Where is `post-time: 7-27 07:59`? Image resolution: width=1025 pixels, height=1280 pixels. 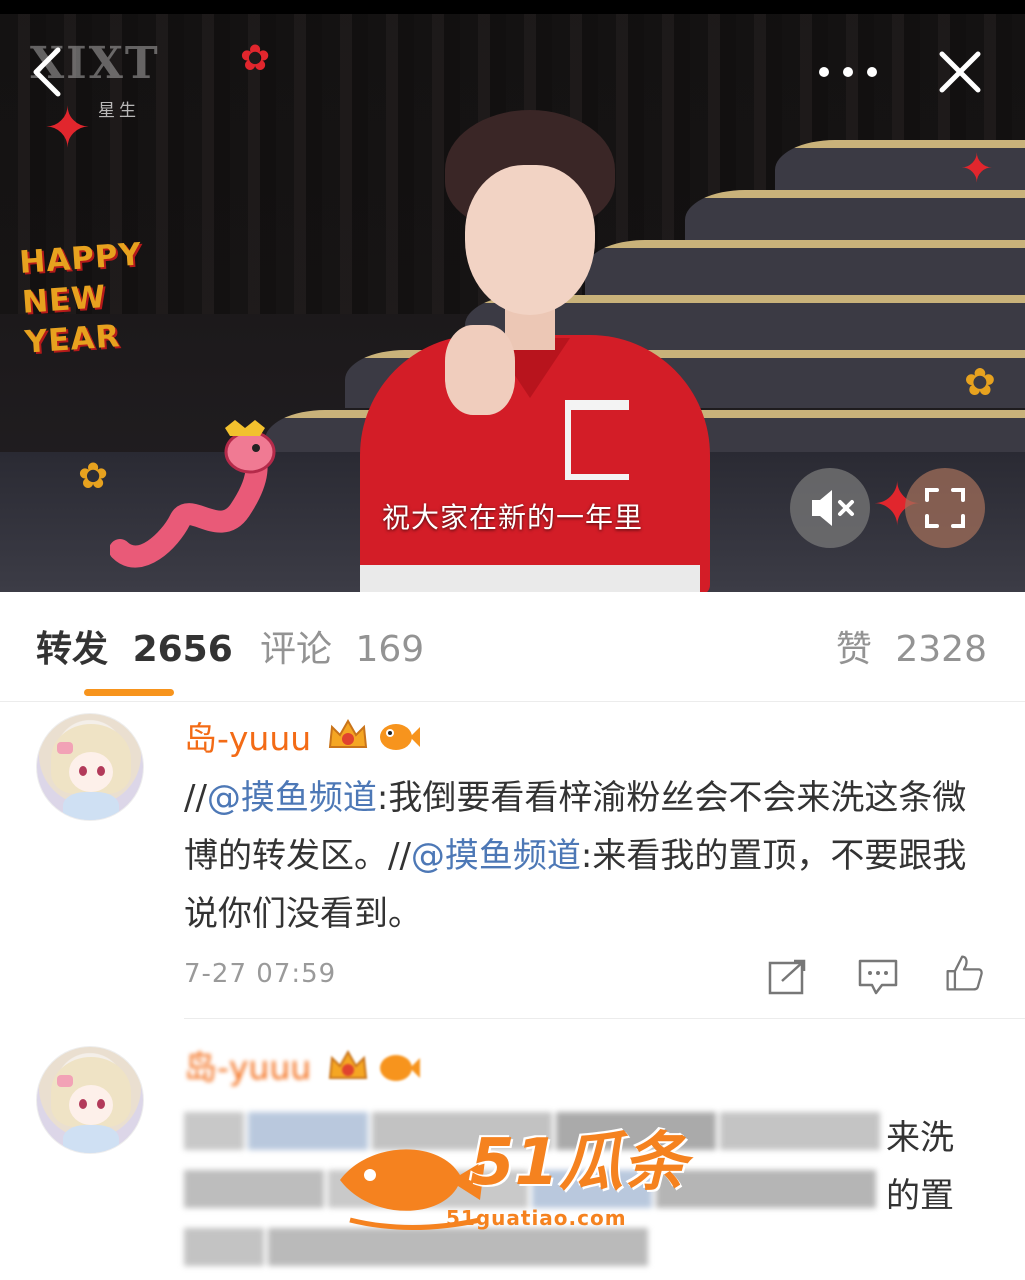 post-time: 7-27 07:59 is located at coordinates (260, 974).